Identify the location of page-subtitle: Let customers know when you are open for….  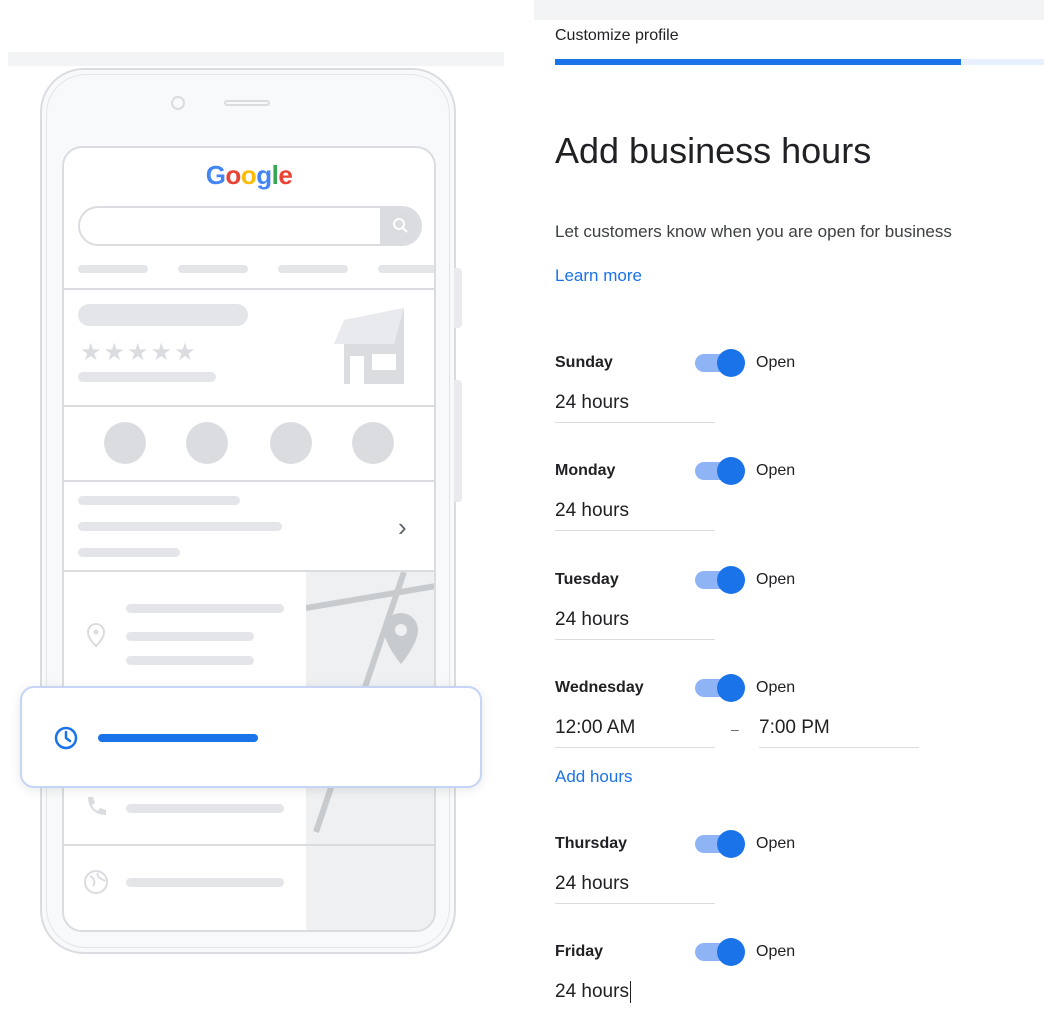
(753, 231).